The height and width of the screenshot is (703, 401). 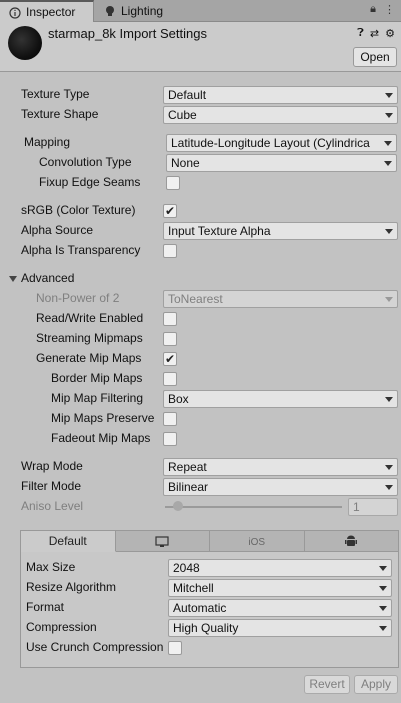 I want to click on menu-dots-icon: ⋮, so click(x=389, y=9).